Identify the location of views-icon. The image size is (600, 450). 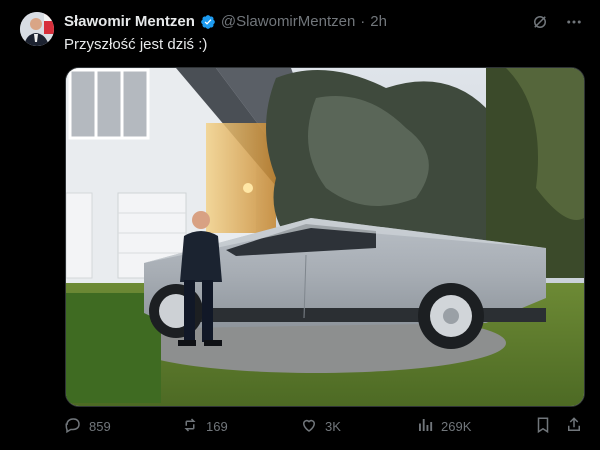
(425, 426).